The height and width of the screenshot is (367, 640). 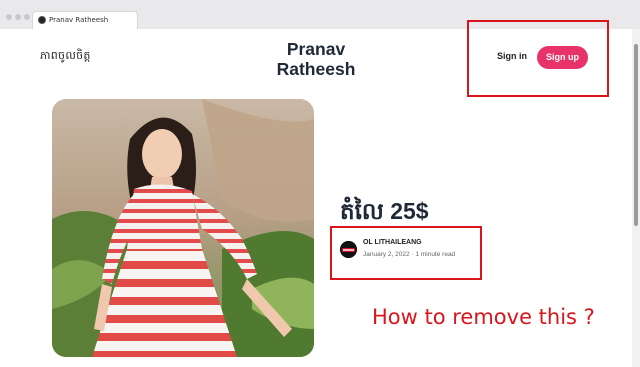 What do you see at coordinates (316, 69) in the screenshot?
I see `site-title-line2: Ratheesh` at bounding box center [316, 69].